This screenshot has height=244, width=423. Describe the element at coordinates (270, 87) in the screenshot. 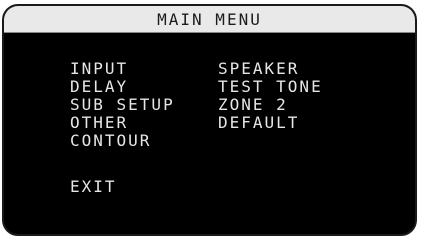

I see `menu-item-test-tone: TEST TONE` at that location.